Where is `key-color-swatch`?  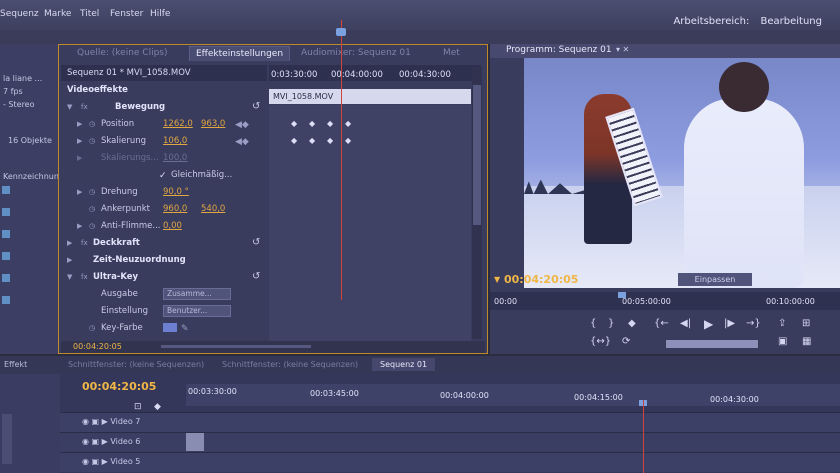
key-color-swatch is located at coordinates (170, 327).